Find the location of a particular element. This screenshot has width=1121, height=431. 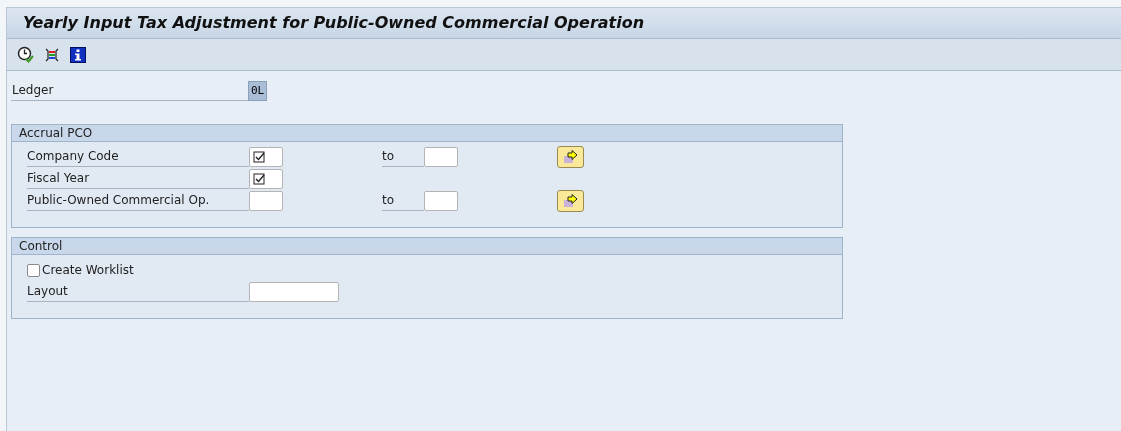

ledger-field: 0L is located at coordinates (258, 91).